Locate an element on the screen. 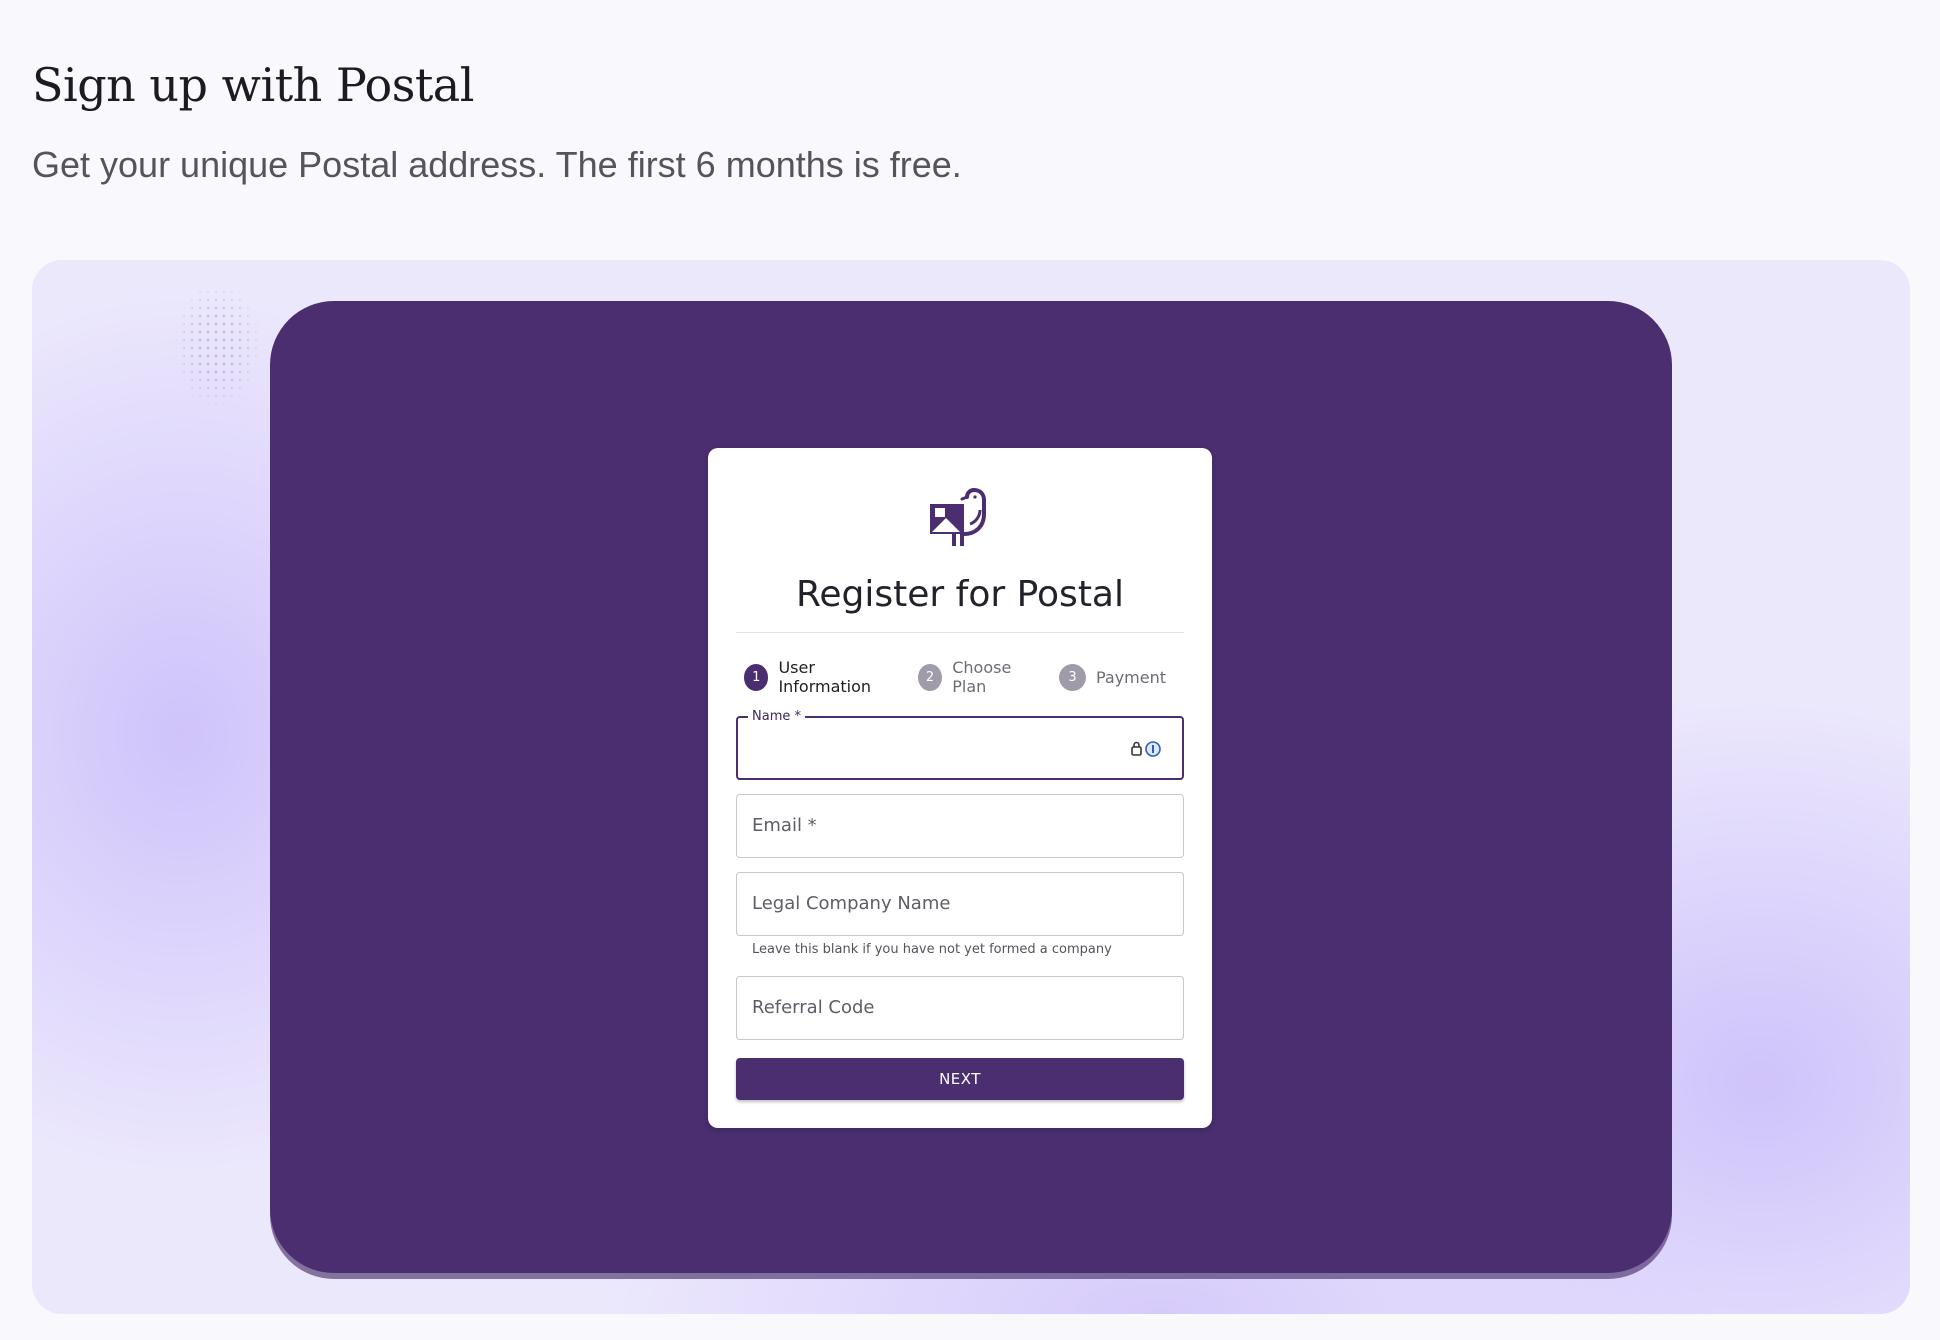  step-user-information: 1 User Information is located at coordinates (822, 677).